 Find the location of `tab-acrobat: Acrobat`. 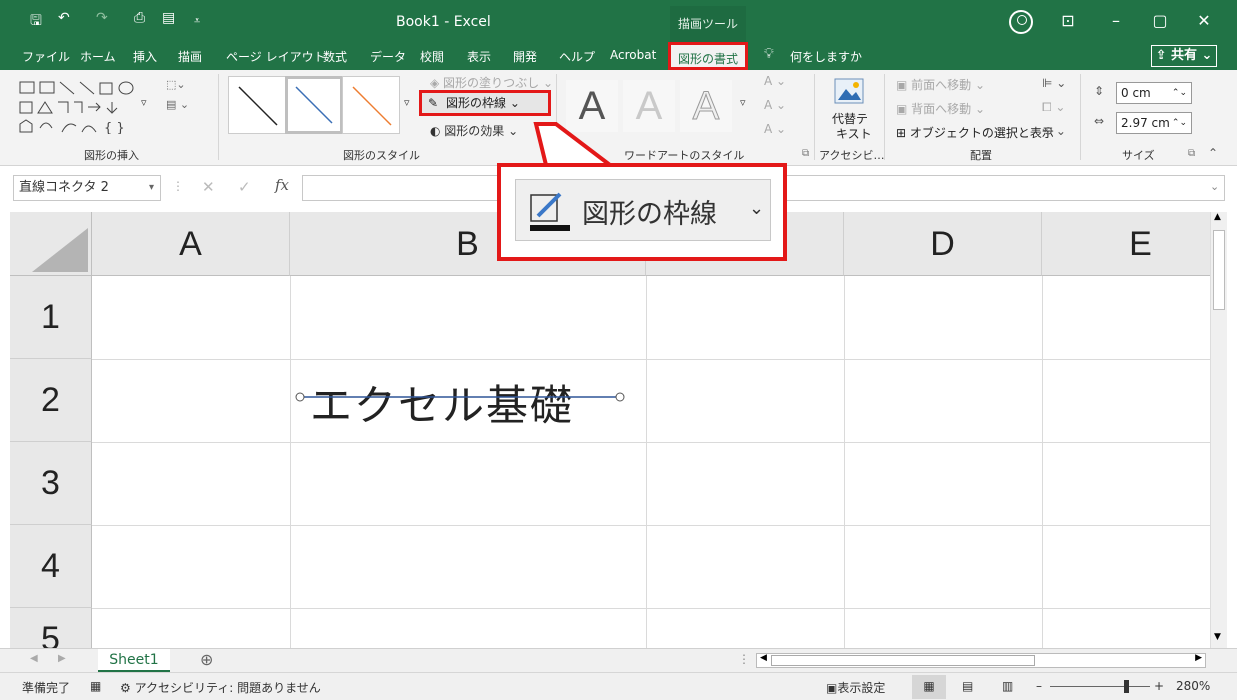

tab-acrobat: Acrobat is located at coordinates (633, 55).